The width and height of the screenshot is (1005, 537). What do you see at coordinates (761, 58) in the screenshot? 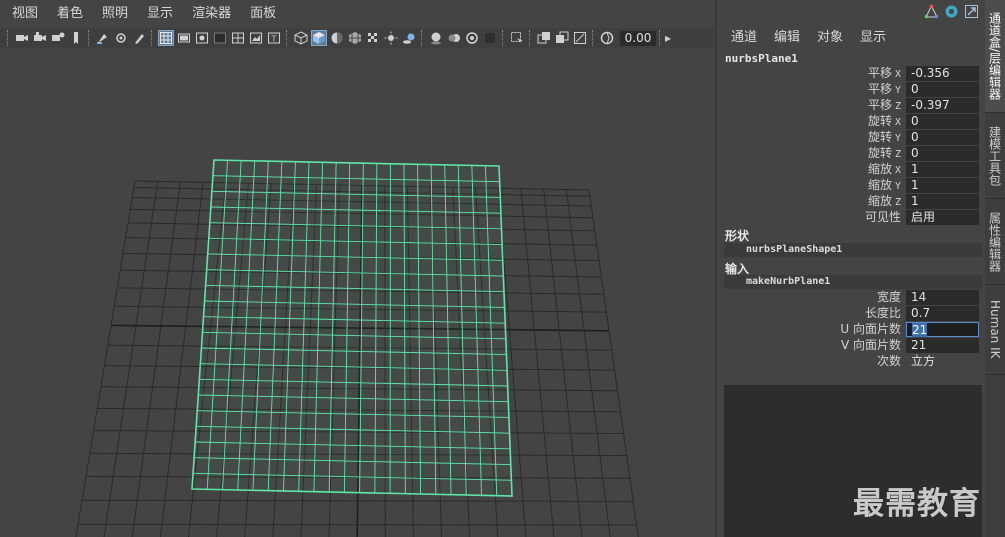
I see `object-name: nurbsPlane1` at bounding box center [761, 58].